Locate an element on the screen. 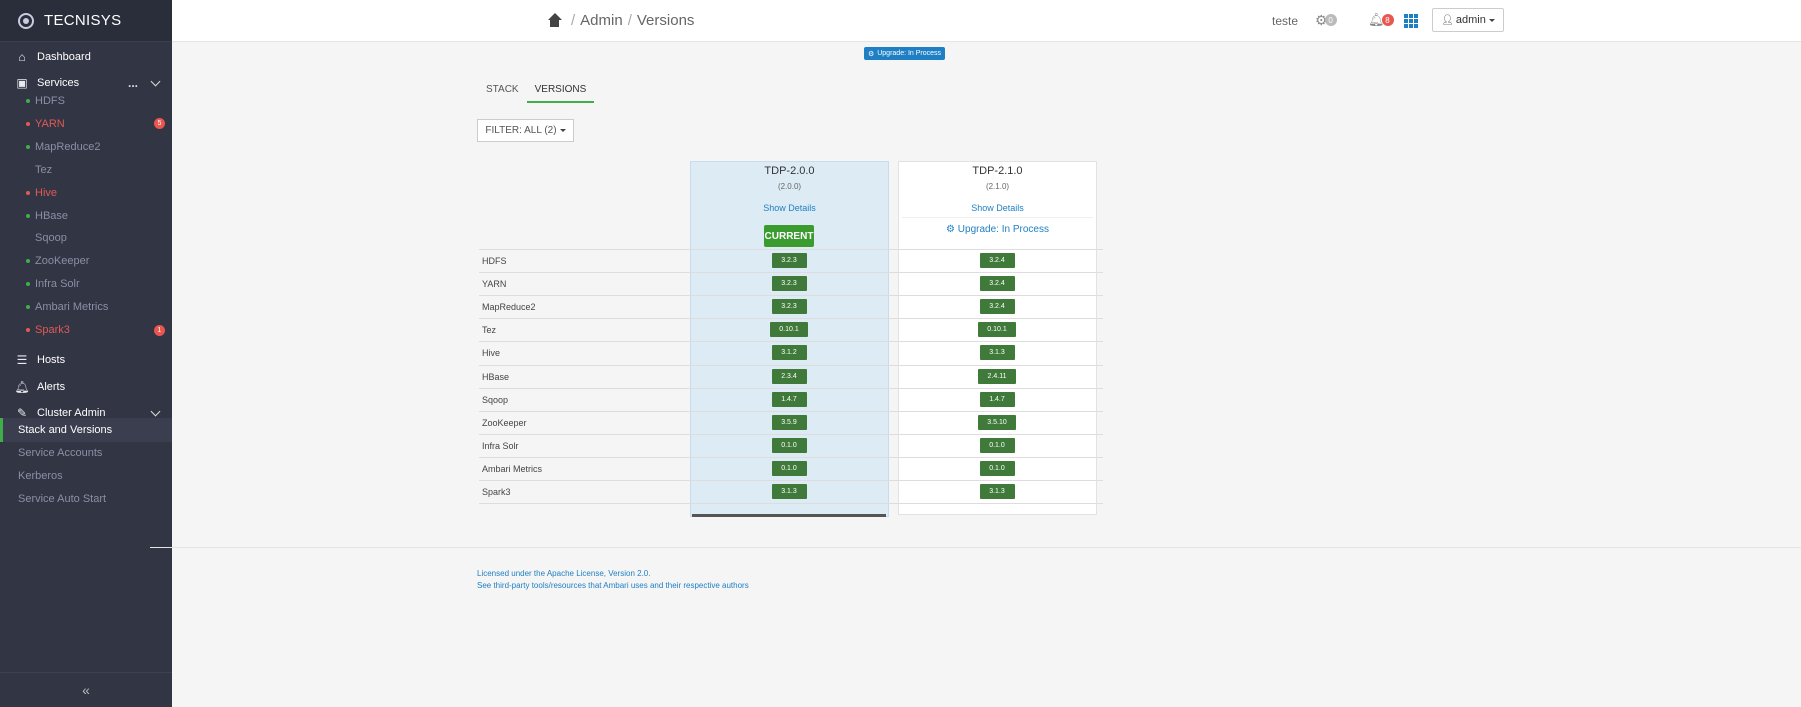  version-tag: 3.2.4 is located at coordinates (997, 307).